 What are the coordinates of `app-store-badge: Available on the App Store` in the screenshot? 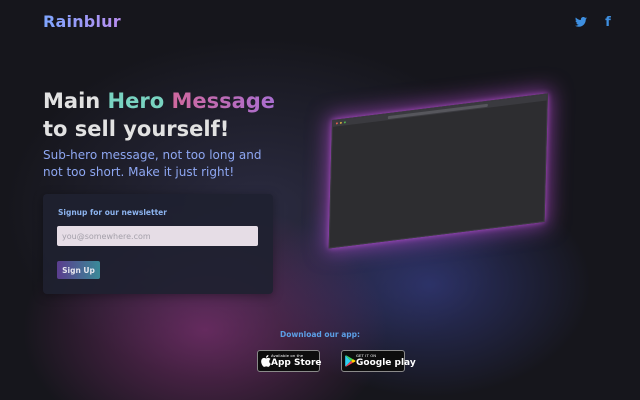 It's located at (289, 361).